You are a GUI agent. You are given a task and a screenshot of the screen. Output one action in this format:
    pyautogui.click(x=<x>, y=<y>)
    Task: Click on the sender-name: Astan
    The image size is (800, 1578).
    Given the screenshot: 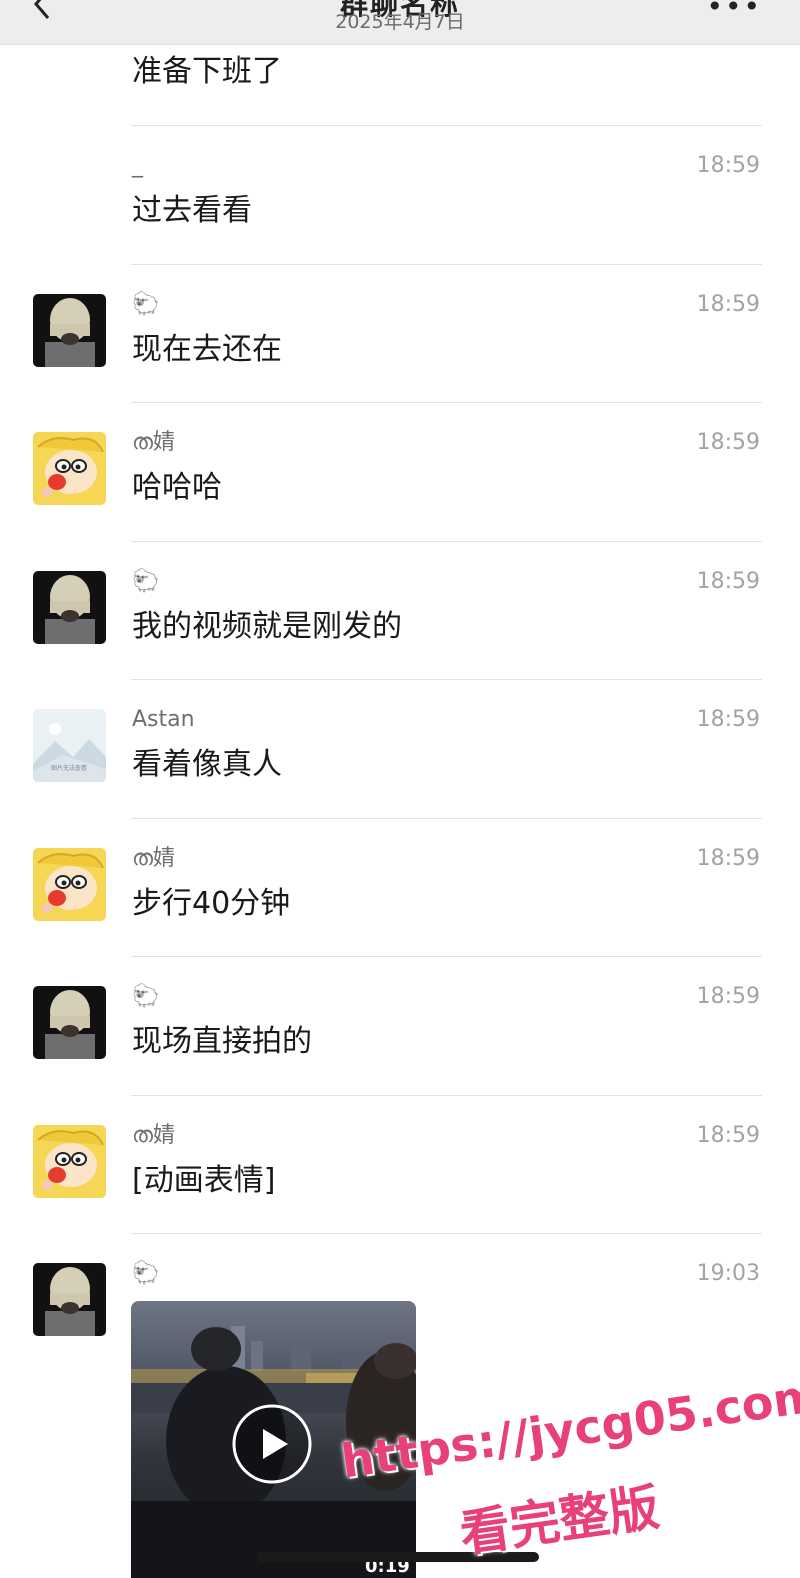 What is the action you would take?
    pyautogui.click(x=163, y=719)
    